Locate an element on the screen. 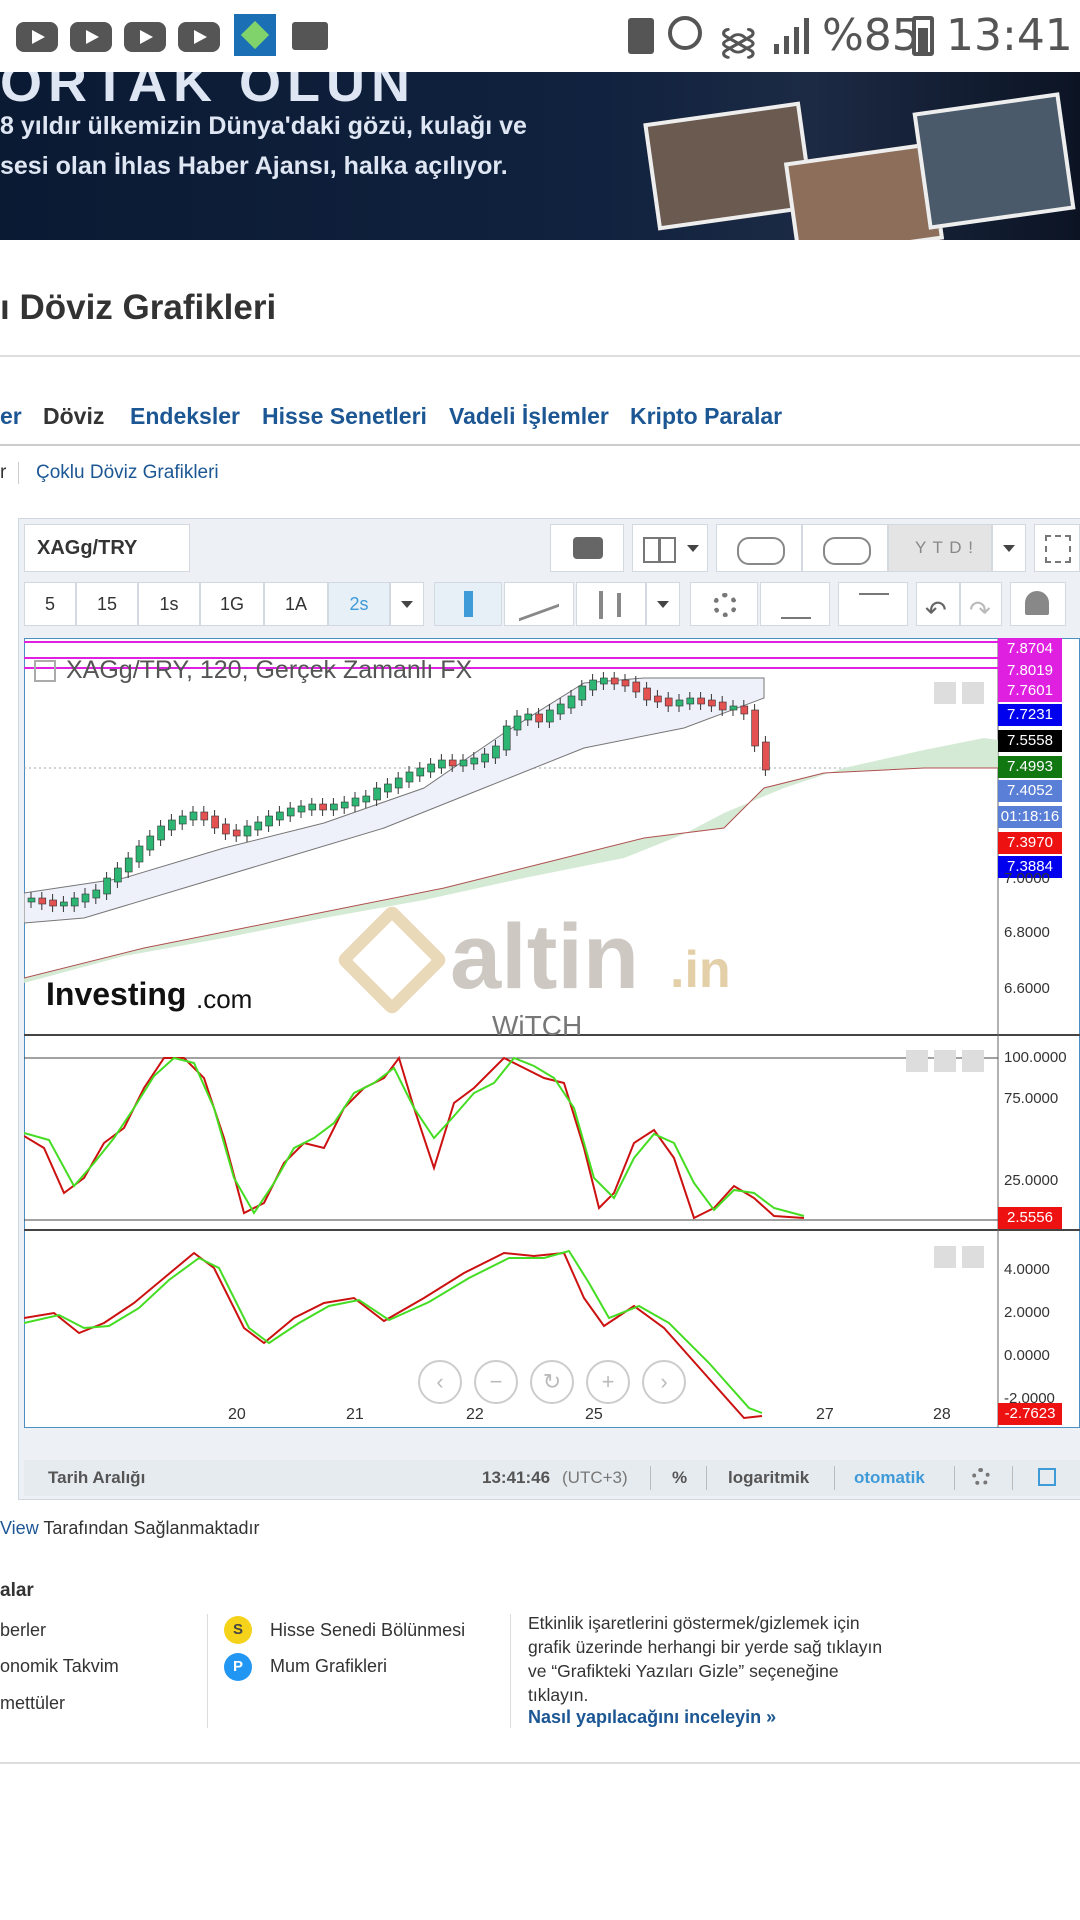  nav-tab-endeksler: Endeksler is located at coordinates (185, 416).